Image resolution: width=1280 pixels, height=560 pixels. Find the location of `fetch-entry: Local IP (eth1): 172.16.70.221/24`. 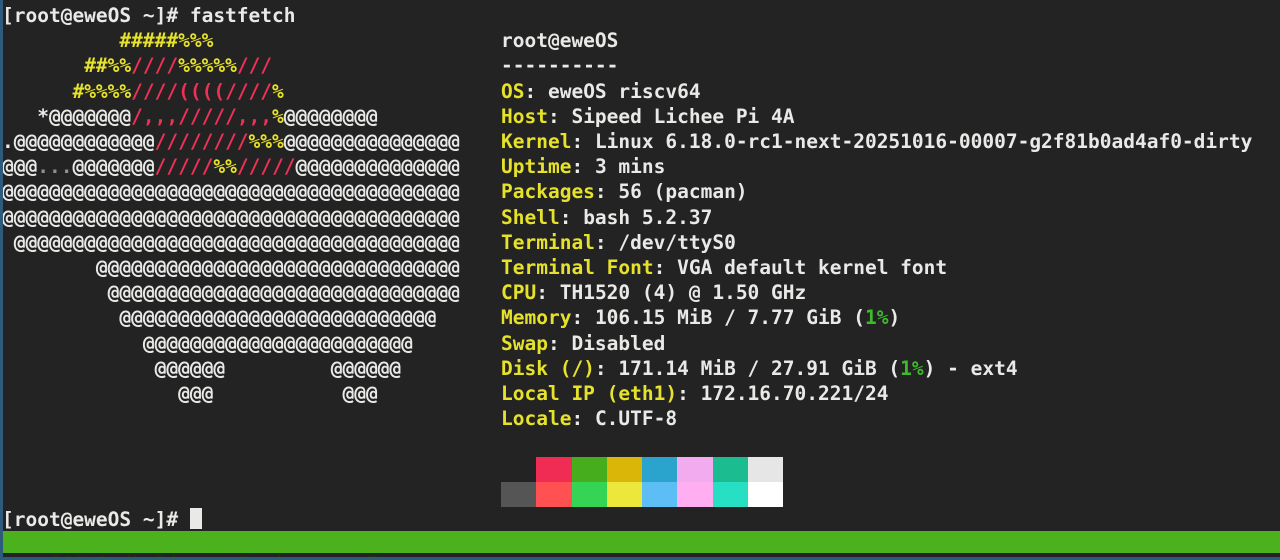

fetch-entry: Local IP (eth1): 172.16.70.221/24 is located at coordinates (694, 393).